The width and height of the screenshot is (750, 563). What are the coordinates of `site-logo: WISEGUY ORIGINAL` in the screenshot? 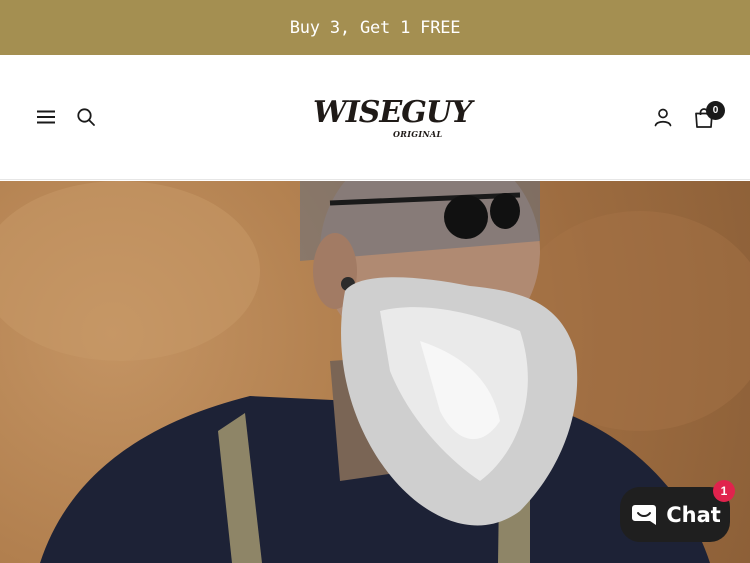 It's located at (391, 117).